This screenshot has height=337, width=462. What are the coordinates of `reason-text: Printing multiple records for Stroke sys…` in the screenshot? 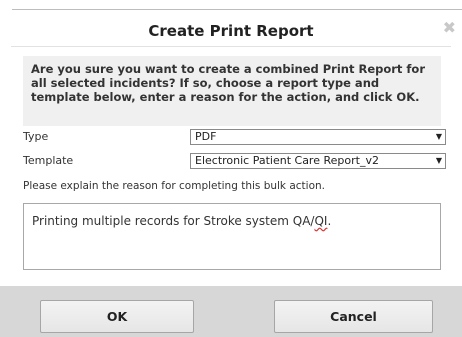 It's located at (173, 221).